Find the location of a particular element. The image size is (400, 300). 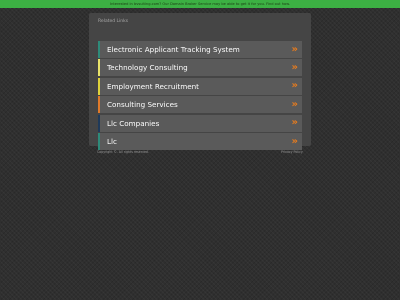

privacy-policy-link: Privacy Policy is located at coordinates (292, 152).